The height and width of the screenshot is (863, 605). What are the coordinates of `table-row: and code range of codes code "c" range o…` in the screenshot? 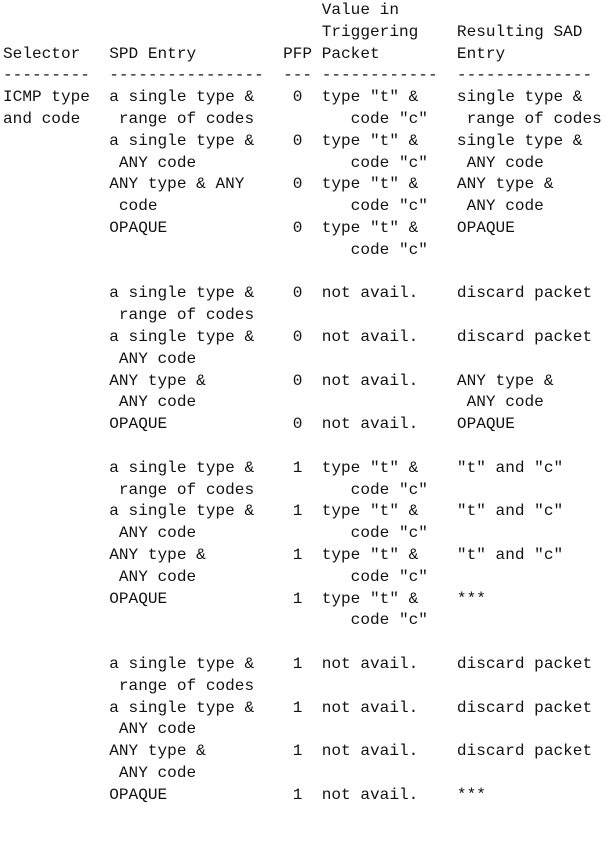 It's located at (302, 118).